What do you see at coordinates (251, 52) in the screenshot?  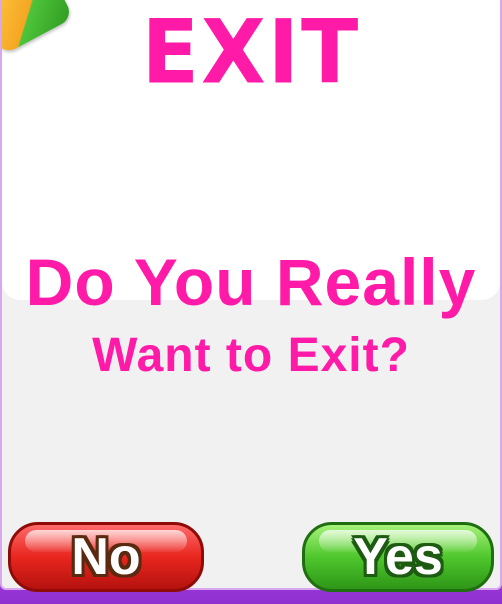 I see `dialog-title: EXIT` at bounding box center [251, 52].